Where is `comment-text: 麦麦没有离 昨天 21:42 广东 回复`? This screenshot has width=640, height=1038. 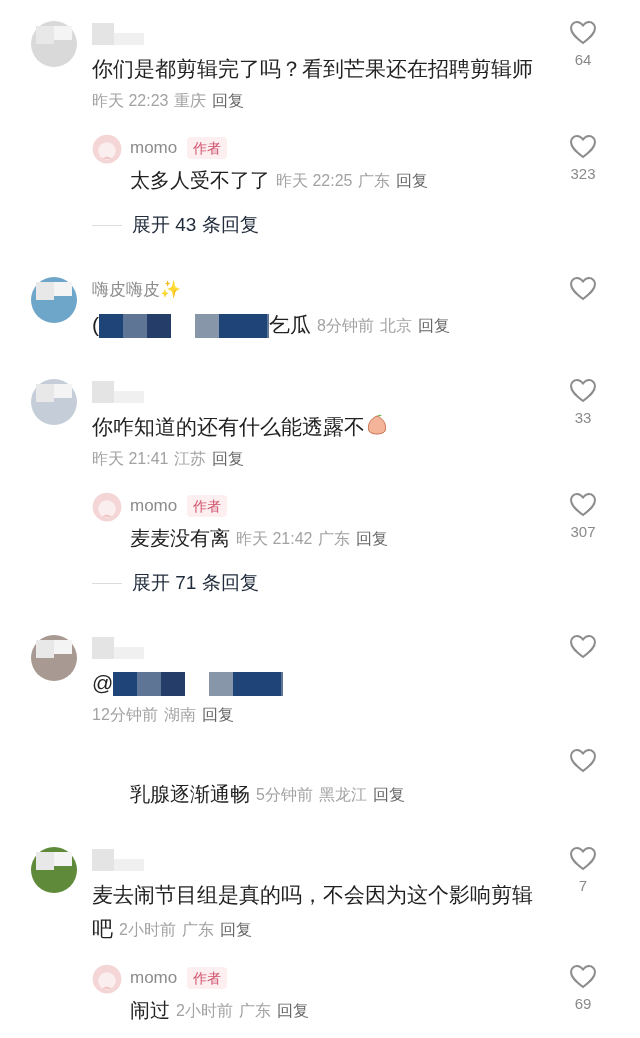 comment-text: 麦麦没有离 昨天 21:42 广东 回复 is located at coordinates (344, 538).